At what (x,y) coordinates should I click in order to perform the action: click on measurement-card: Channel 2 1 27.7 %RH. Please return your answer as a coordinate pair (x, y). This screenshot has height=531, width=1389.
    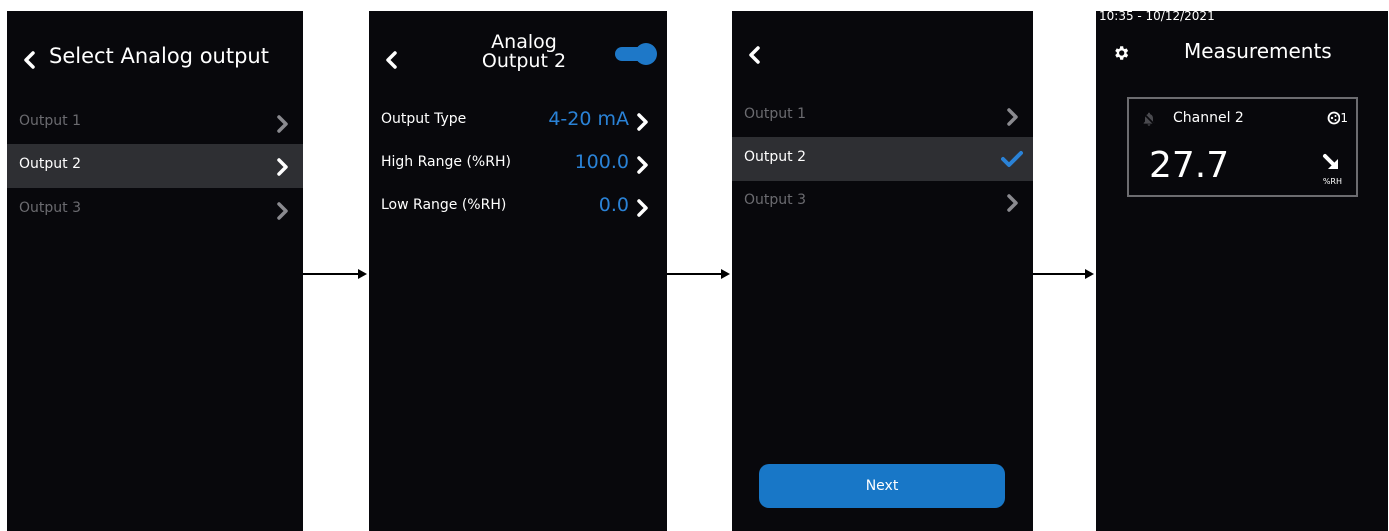
    Looking at the image, I should click on (1242, 147).